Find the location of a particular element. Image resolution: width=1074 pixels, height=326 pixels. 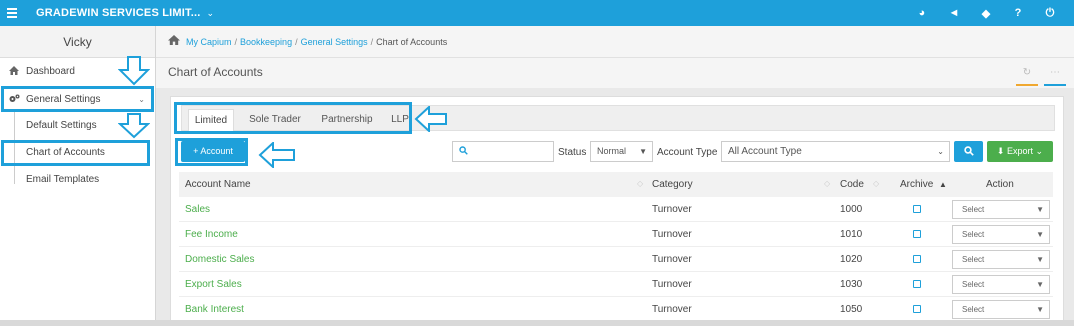

title-bar: Chart of Accounts ↻ ⋯ is located at coordinates (615, 73).